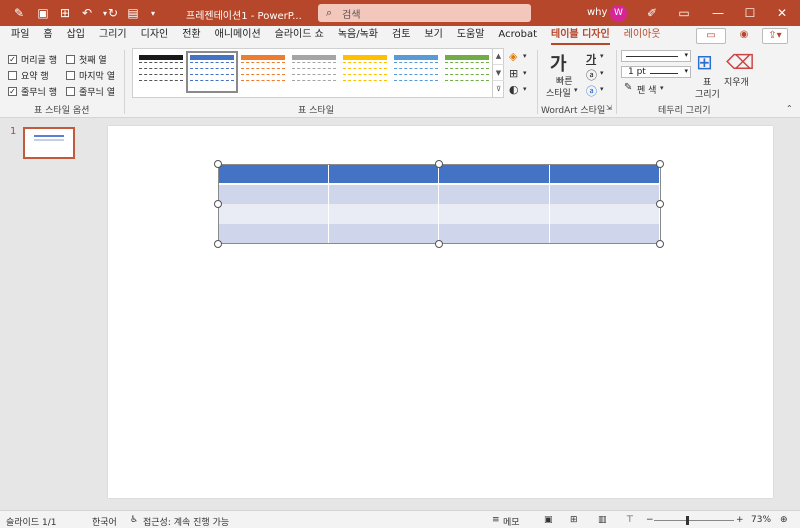  Describe the element at coordinates (711, 36) in the screenshot. I see `comments-button: ▭` at that location.